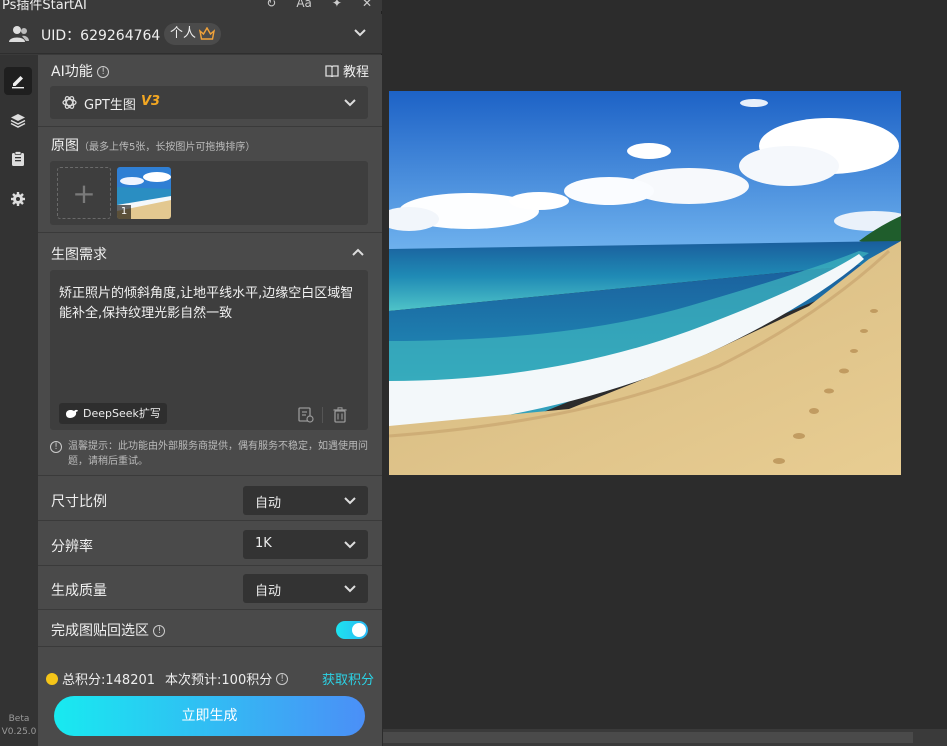 The width and height of the screenshot is (947, 746). What do you see at coordinates (305, 588) in the screenshot?
I see `quality-select: 自动` at bounding box center [305, 588].